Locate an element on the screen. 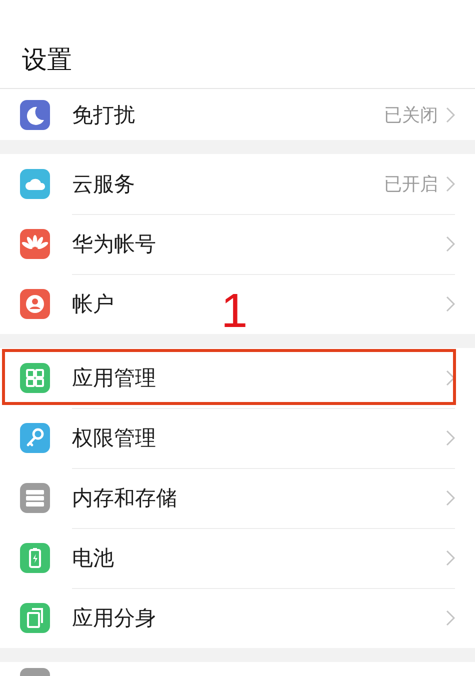 Image resolution: width=475 pixels, height=676 pixels. item-label: 云服务 is located at coordinates (103, 184).